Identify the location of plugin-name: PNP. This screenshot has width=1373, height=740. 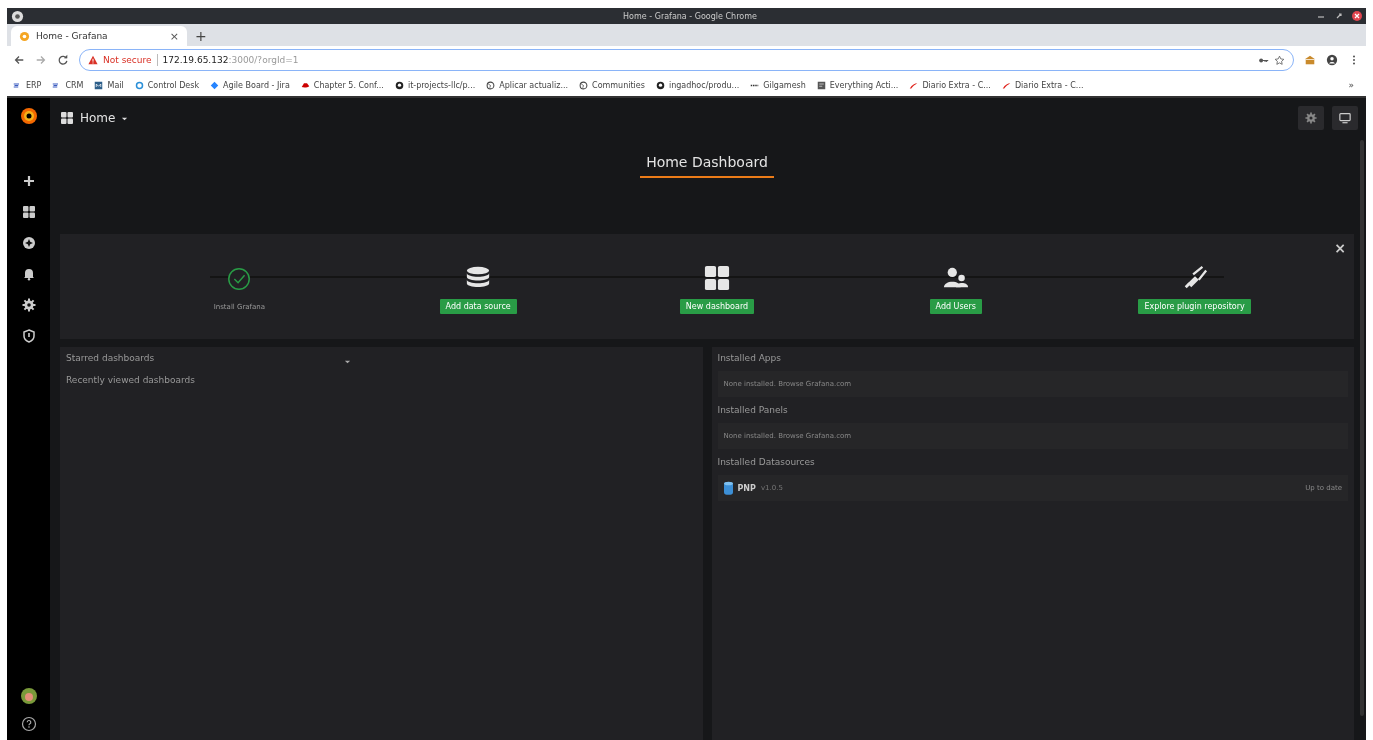
(746, 488).